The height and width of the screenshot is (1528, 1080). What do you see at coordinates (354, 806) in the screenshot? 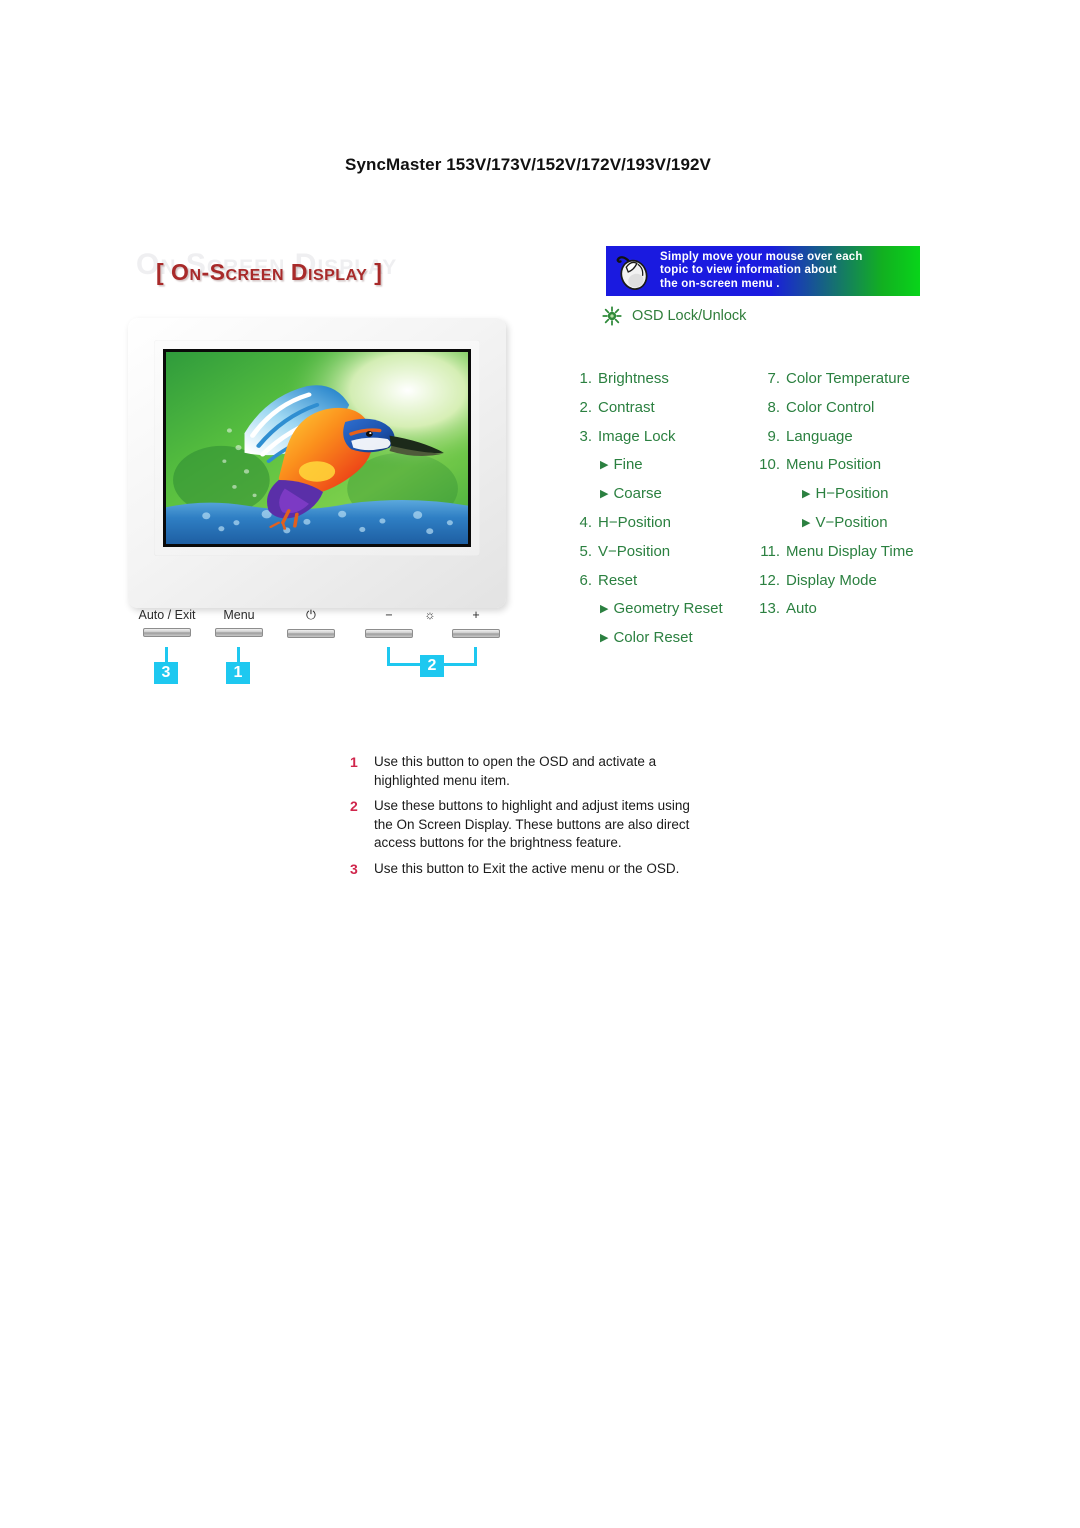
I see `legend-number: 2` at bounding box center [354, 806].